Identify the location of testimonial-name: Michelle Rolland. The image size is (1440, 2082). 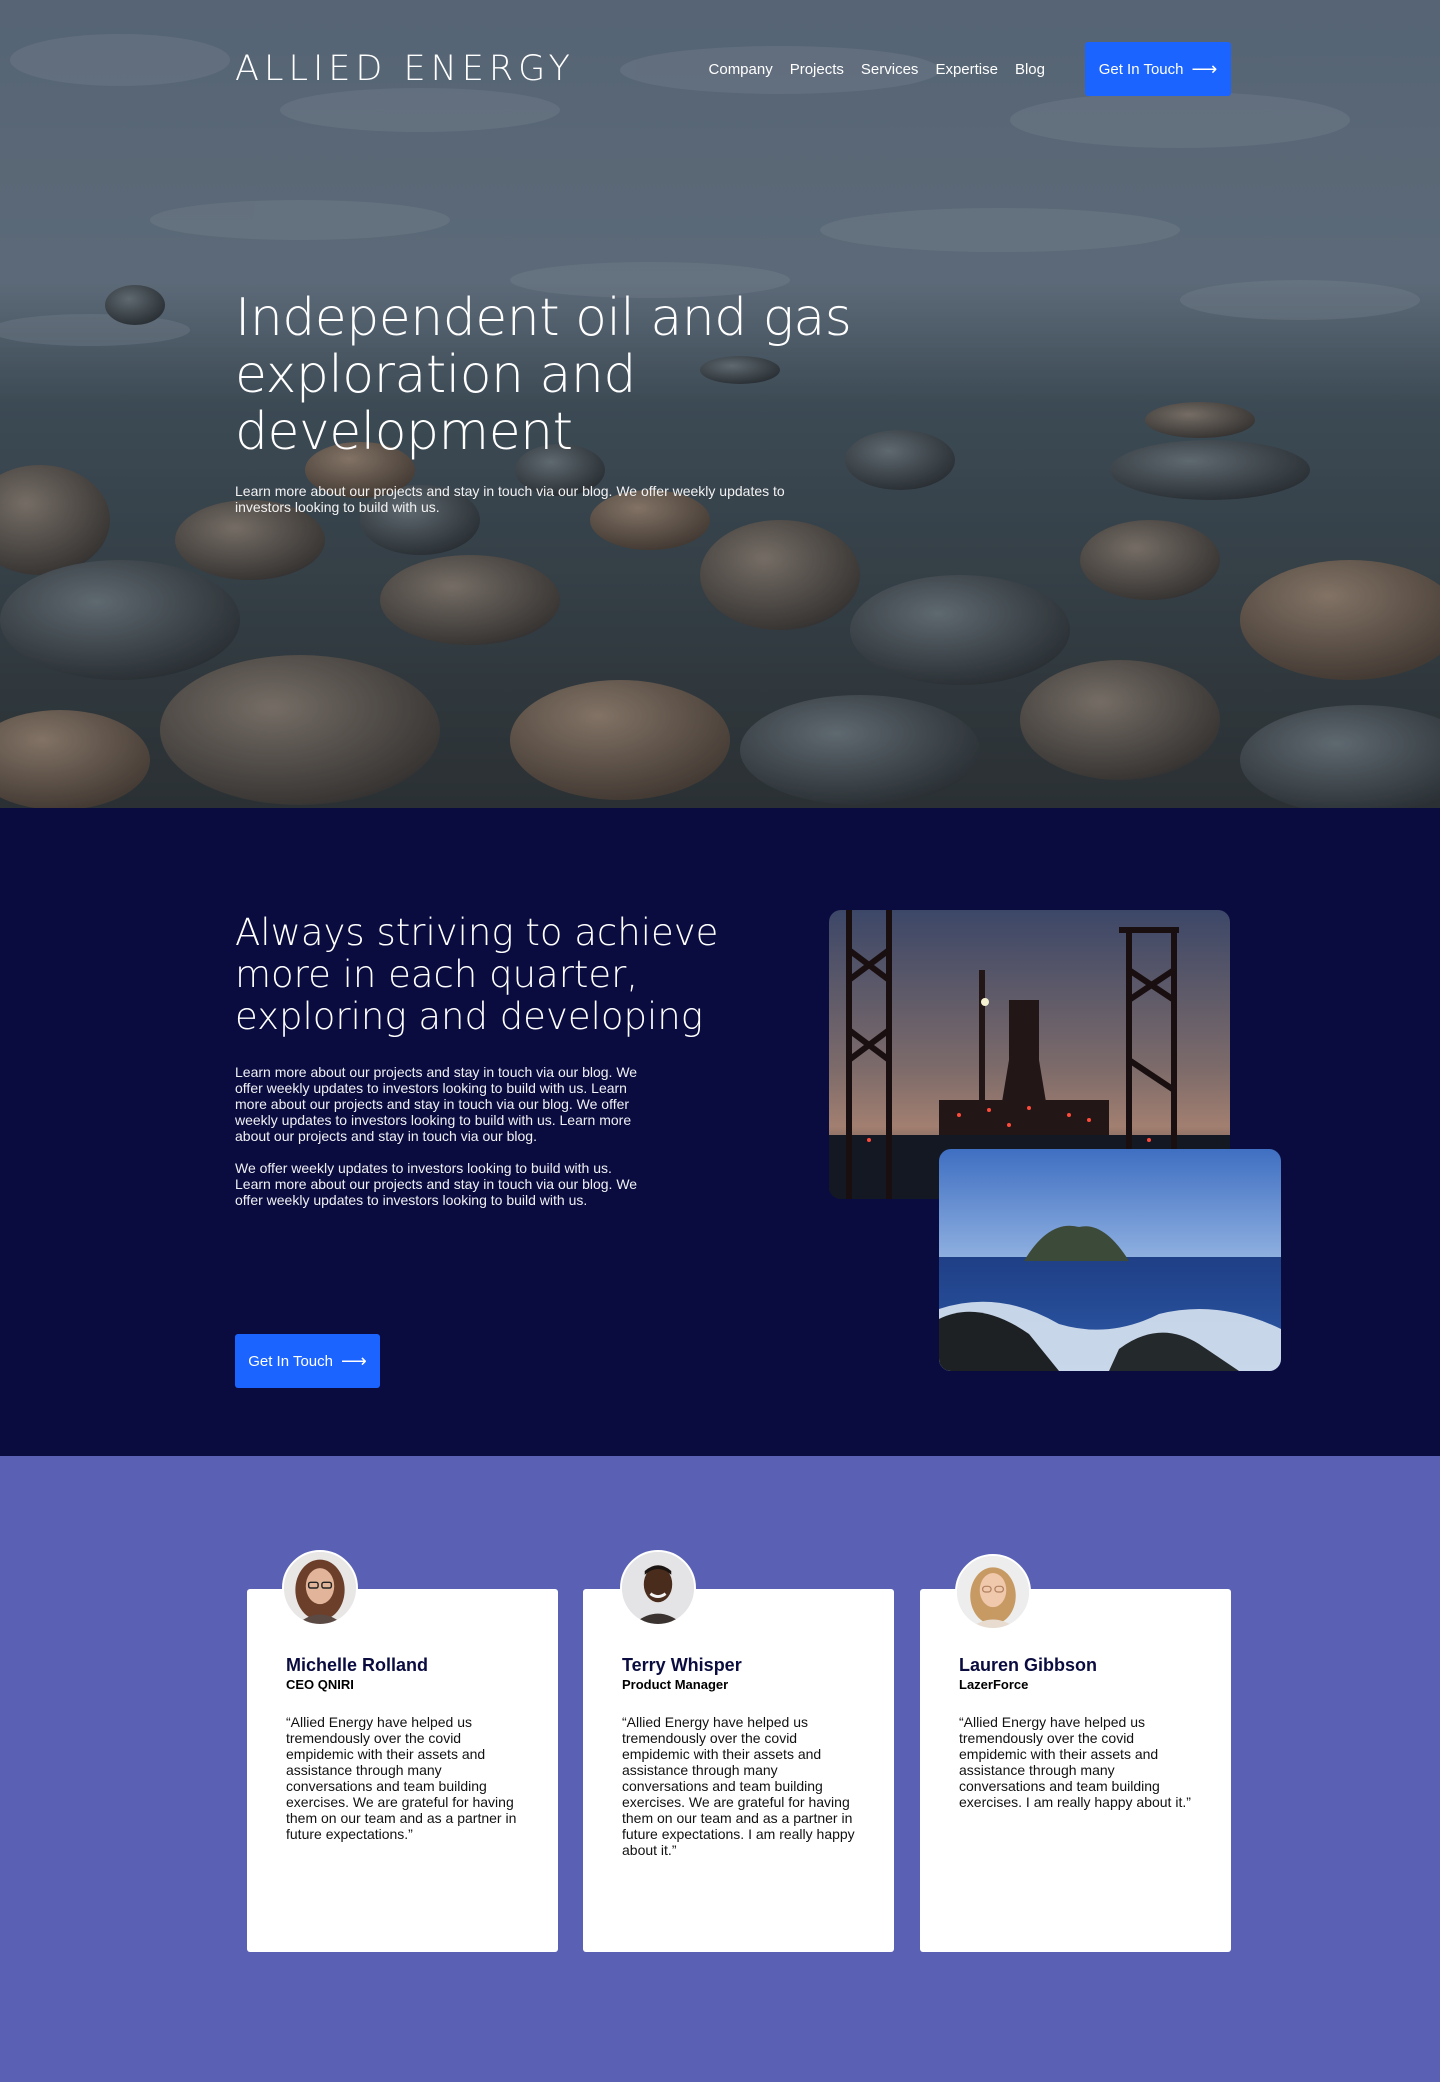
(357, 1665).